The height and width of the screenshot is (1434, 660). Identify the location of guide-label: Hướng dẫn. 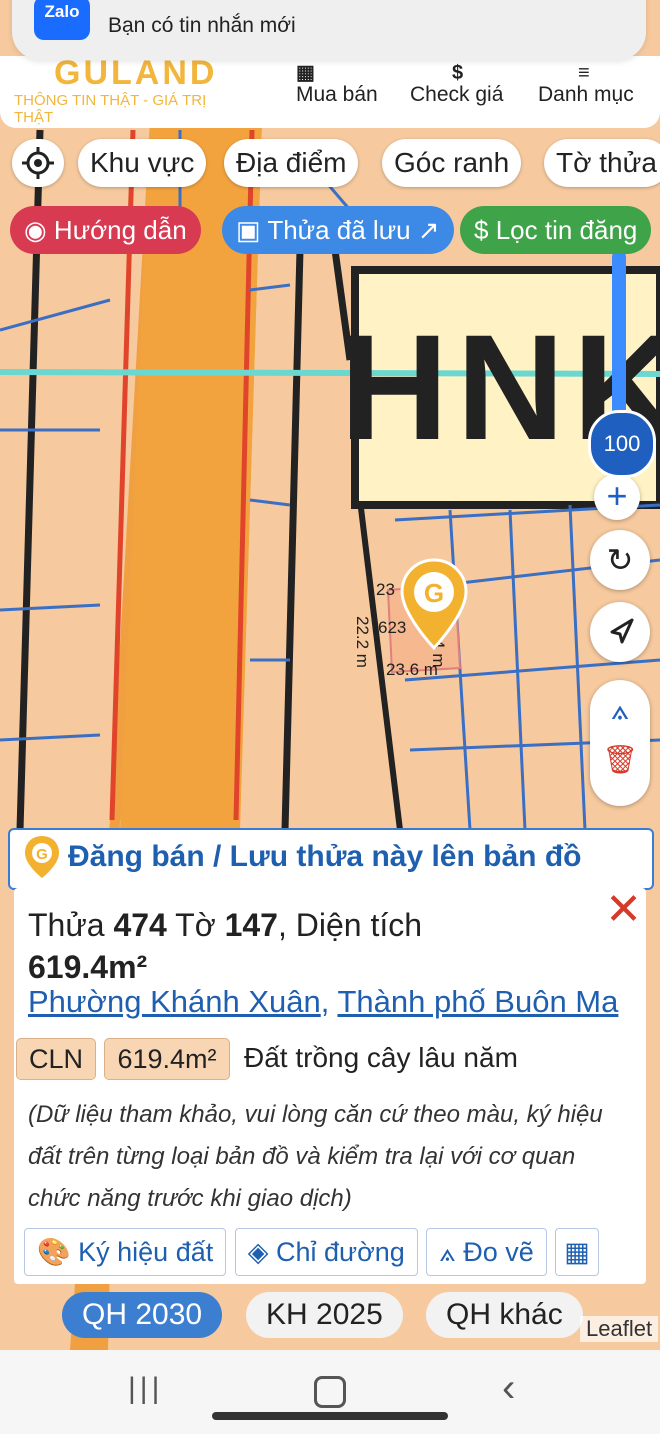
(120, 230).